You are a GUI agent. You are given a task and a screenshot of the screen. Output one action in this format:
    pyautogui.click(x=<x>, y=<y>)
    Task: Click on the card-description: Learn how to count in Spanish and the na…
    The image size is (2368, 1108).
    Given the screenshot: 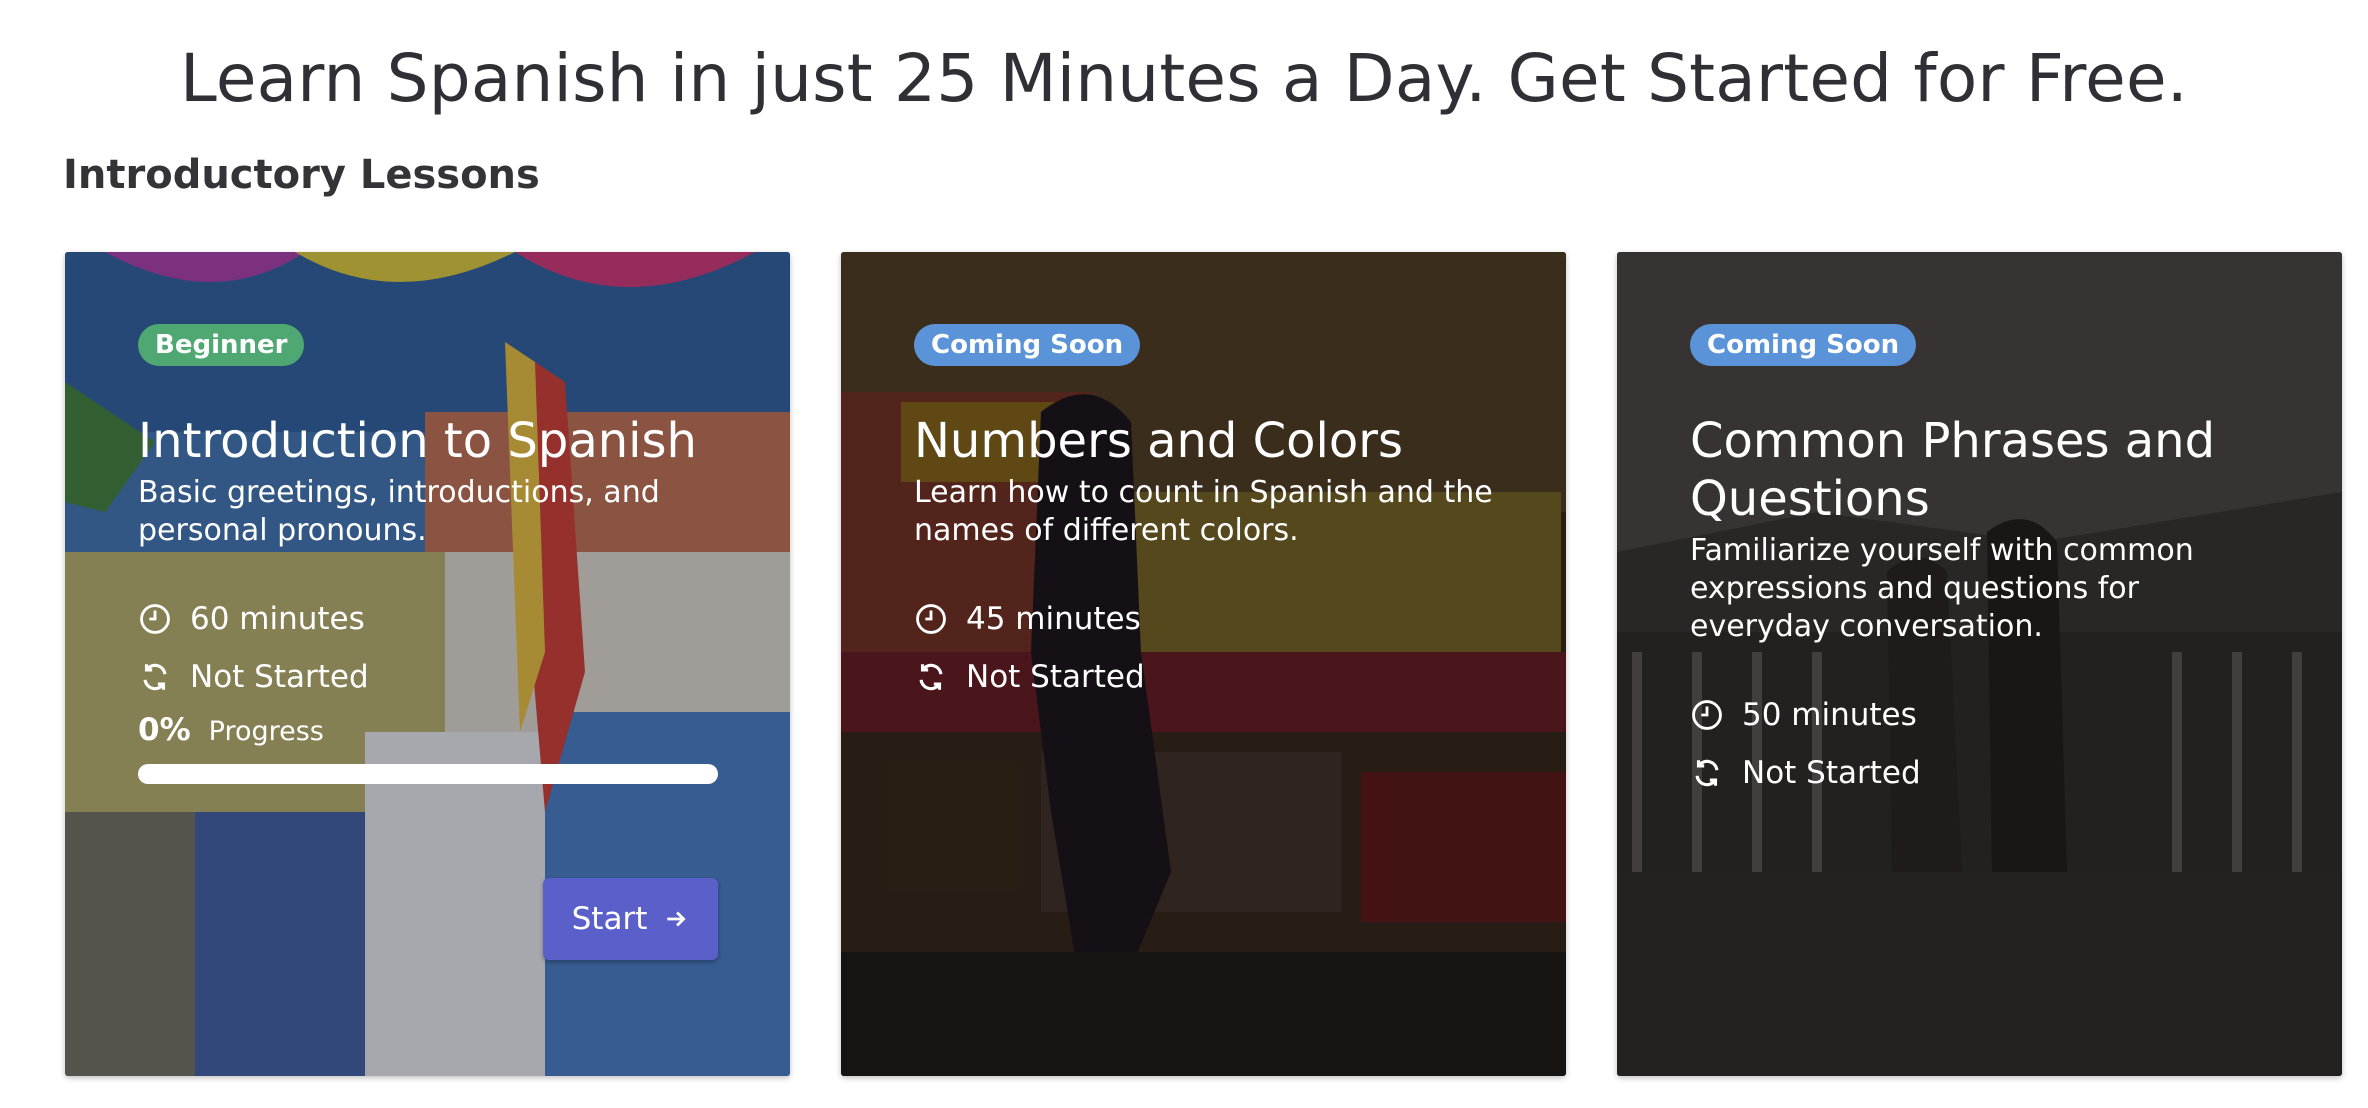 What is the action you would take?
    pyautogui.click(x=1203, y=511)
    